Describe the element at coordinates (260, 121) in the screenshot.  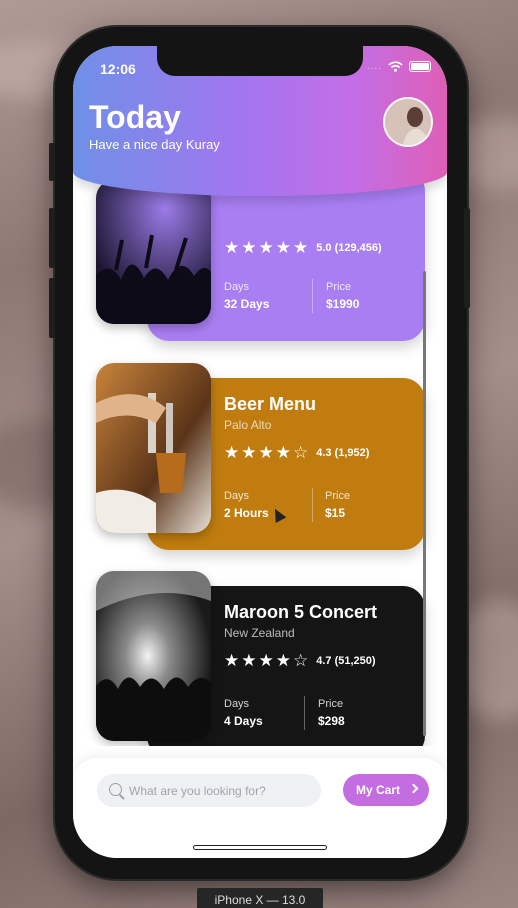
I see `header: 12:06 .... Today Have a nice day Kuray` at that location.